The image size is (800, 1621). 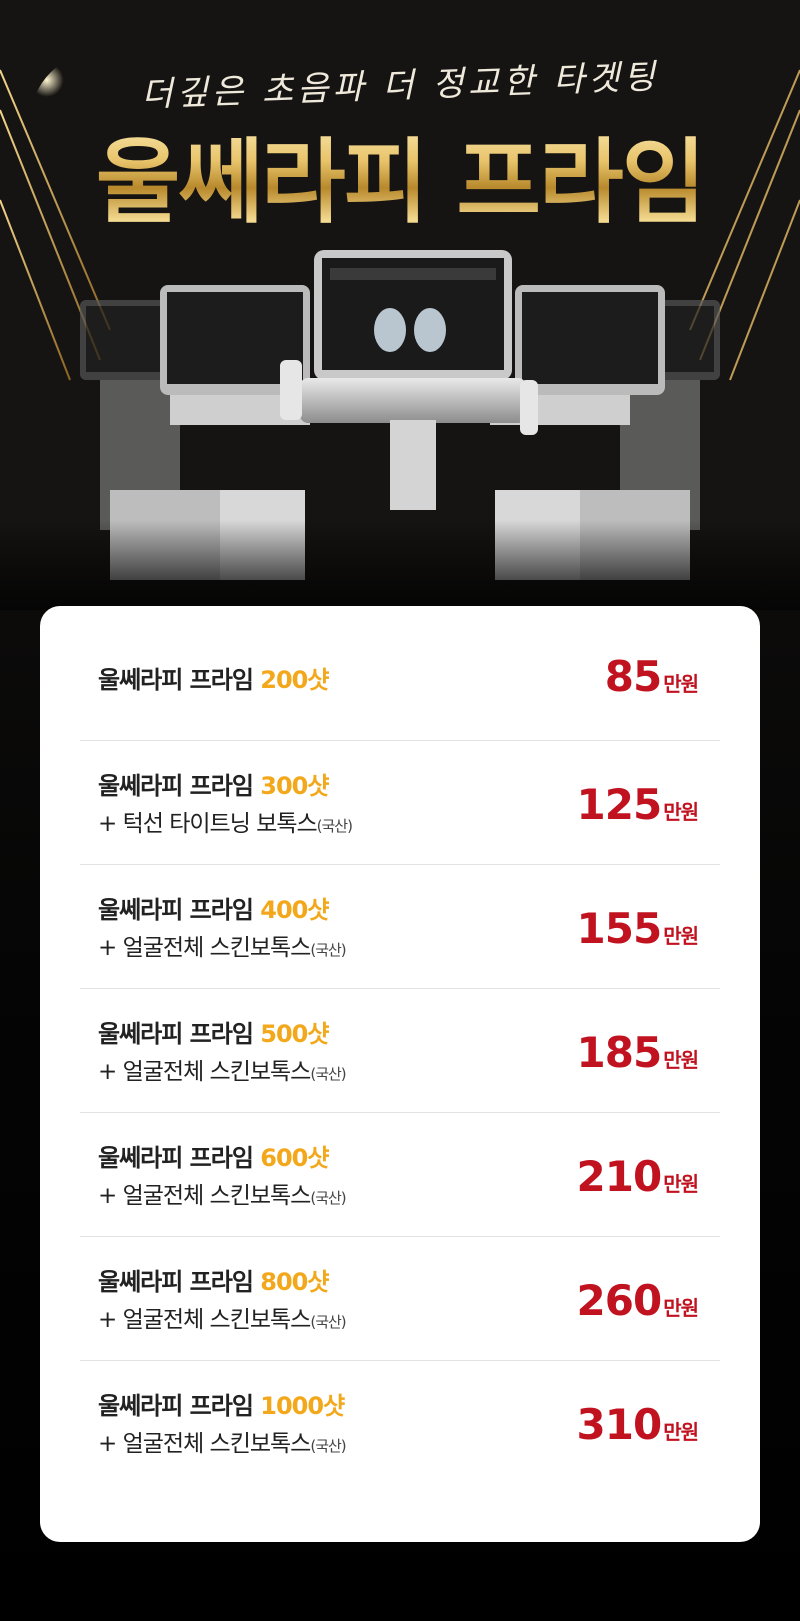 What do you see at coordinates (400, 802) in the screenshot?
I see `price-row: 울쎄라피 프라임 300샷 + 턱선 타이트닝 보톡스(국산) 125 만원` at bounding box center [400, 802].